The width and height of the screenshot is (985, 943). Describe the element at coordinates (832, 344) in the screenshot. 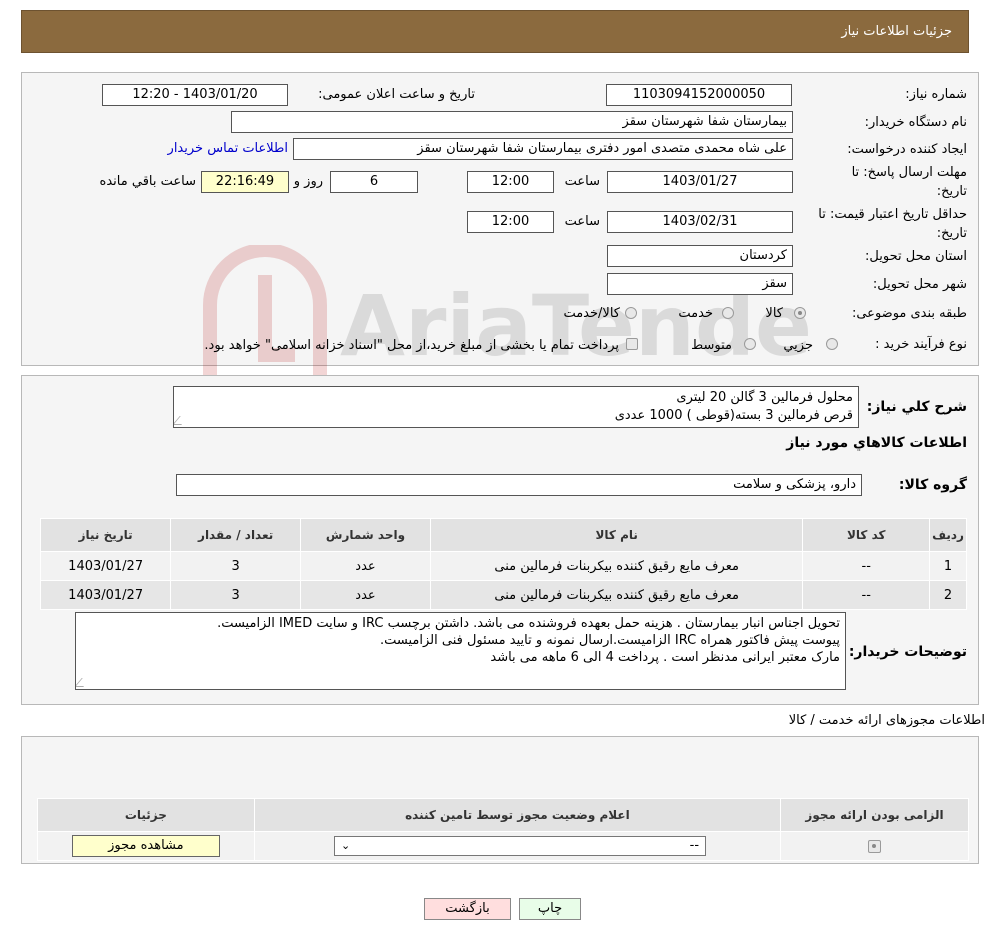

I see `purchase-radio-minor` at that location.